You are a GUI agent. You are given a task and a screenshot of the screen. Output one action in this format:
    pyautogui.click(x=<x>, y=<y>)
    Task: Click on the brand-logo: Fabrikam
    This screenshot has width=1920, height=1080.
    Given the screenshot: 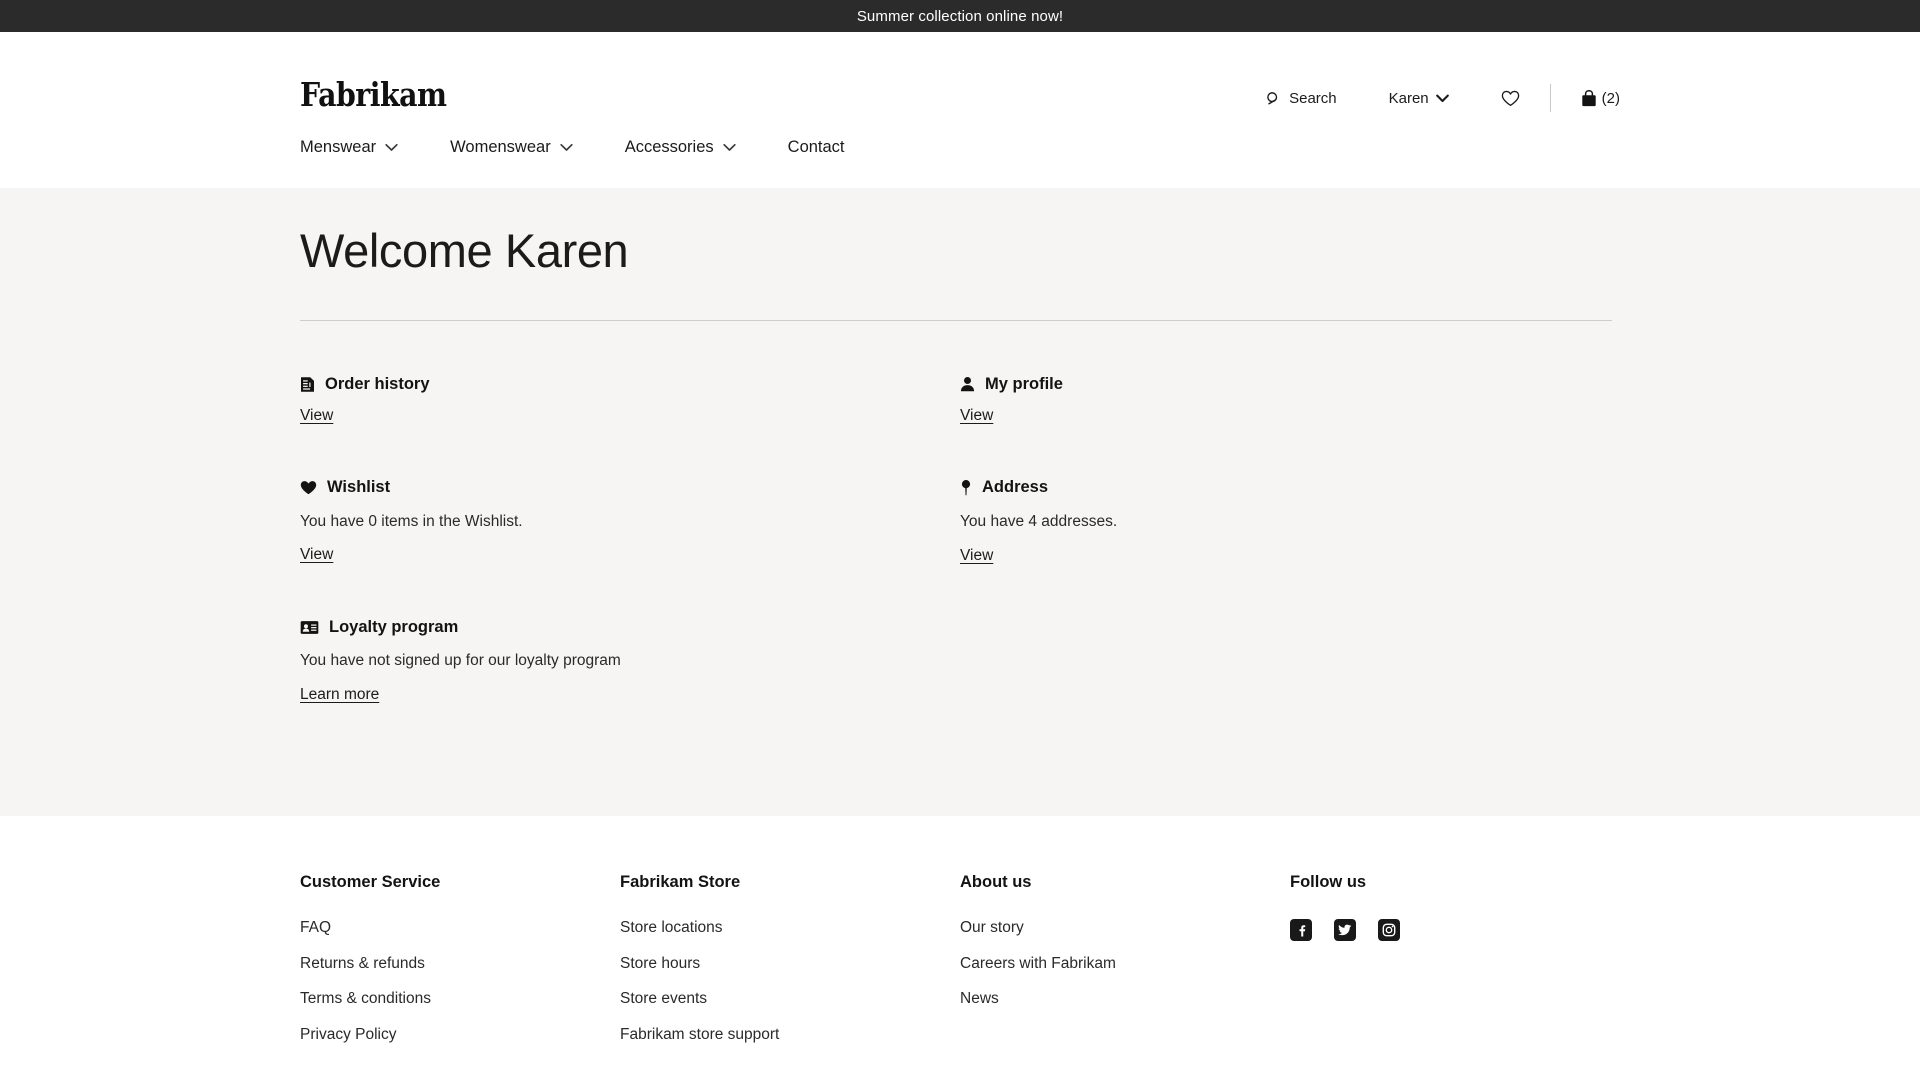 What is the action you would take?
    pyautogui.click(x=373, y=94)
    